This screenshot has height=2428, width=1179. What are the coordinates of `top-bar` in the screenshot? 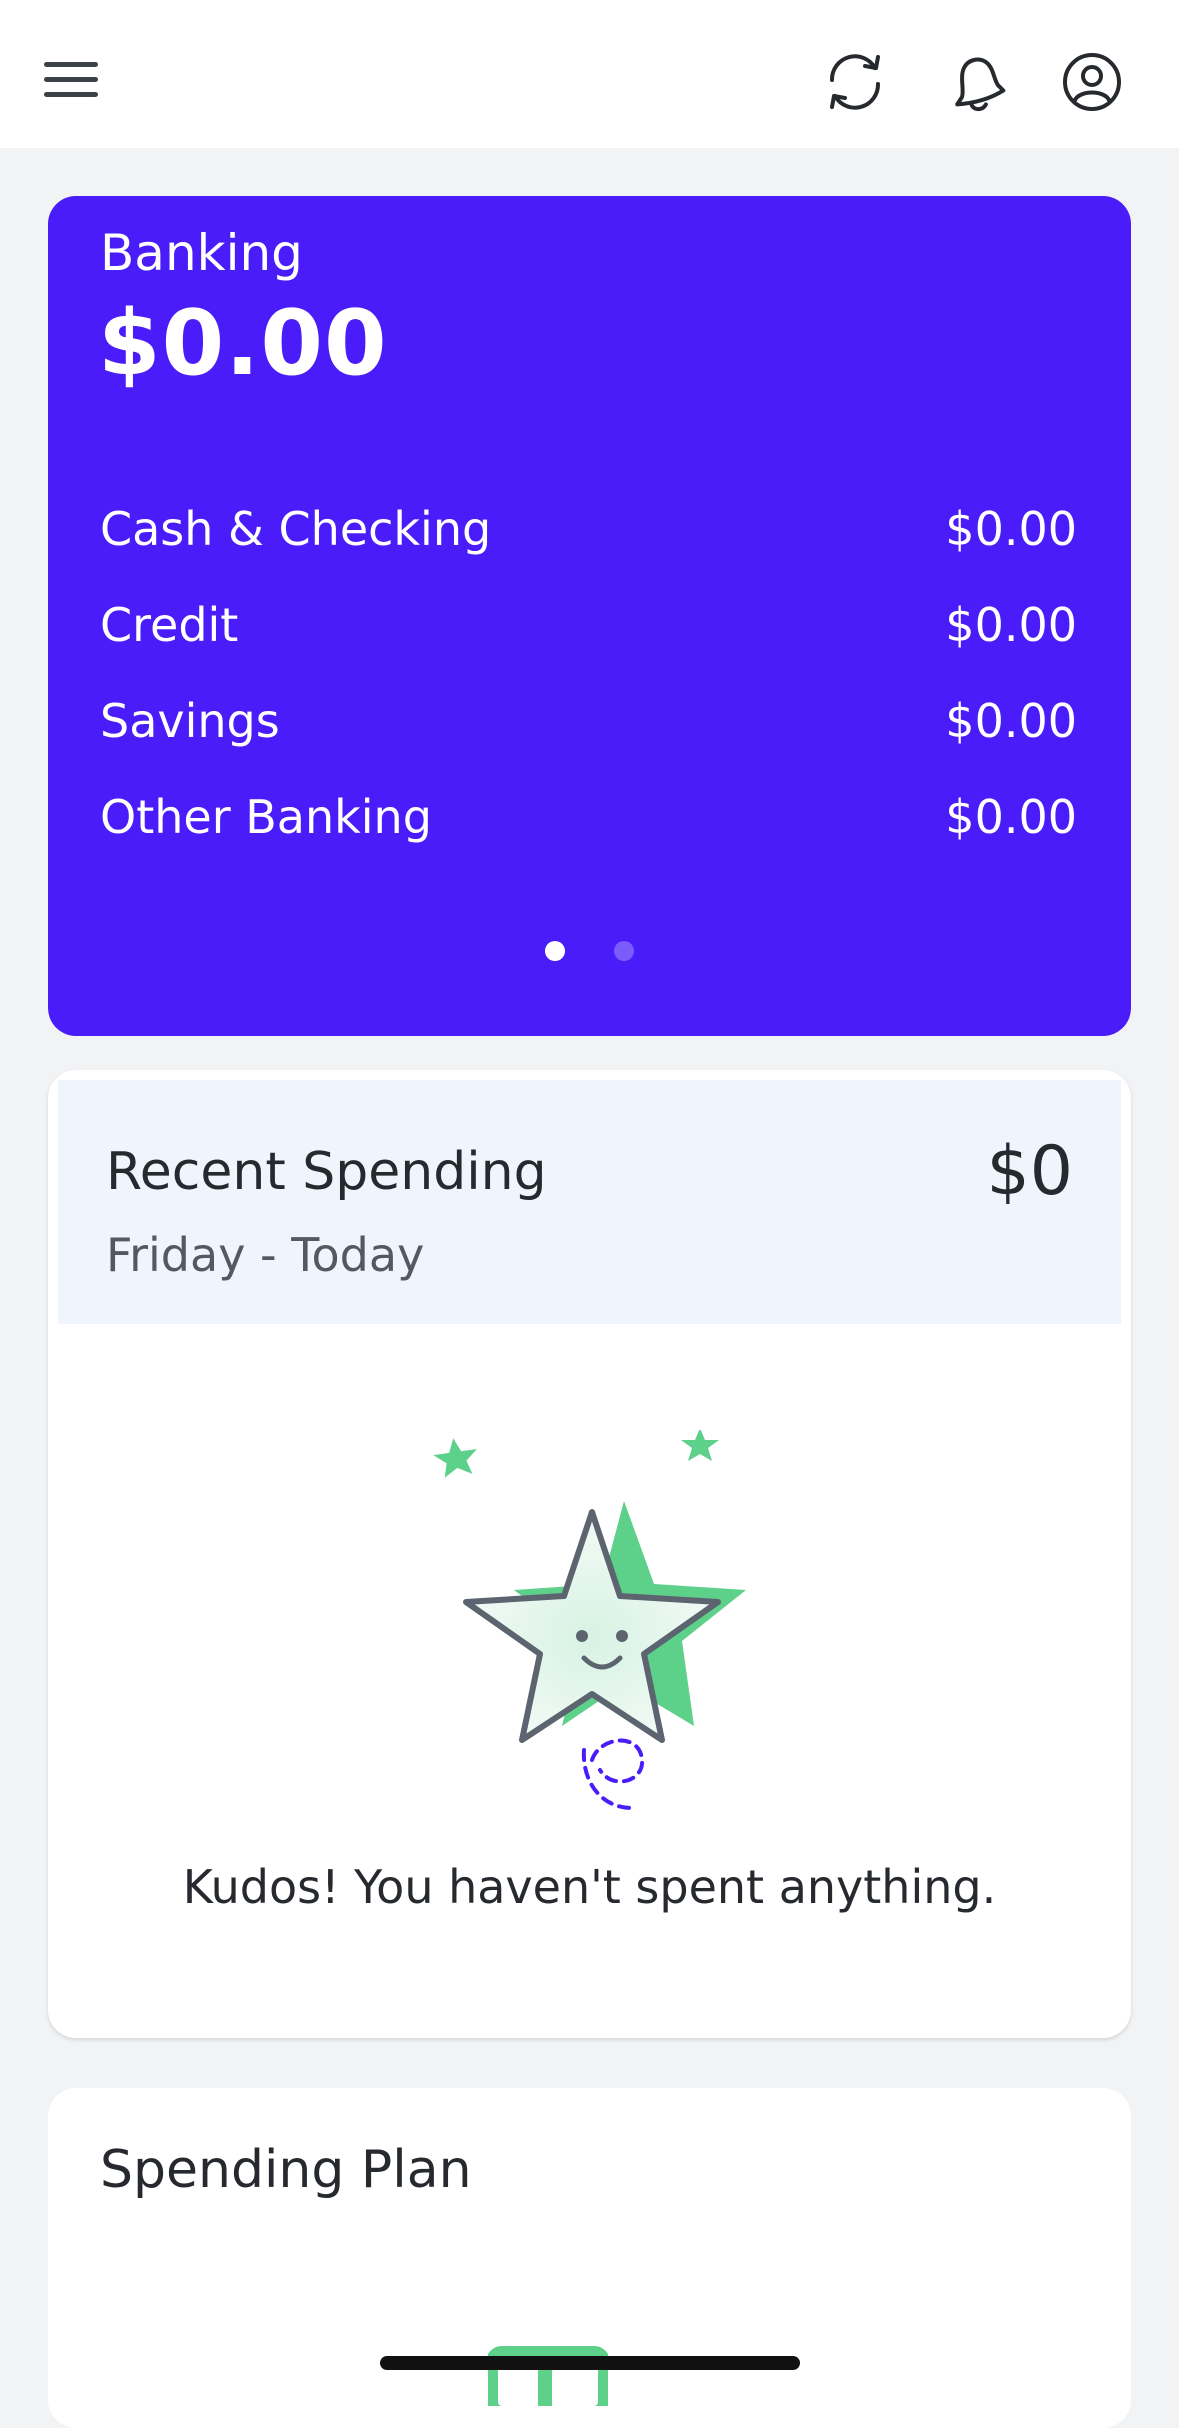 It's located at (589, 74).